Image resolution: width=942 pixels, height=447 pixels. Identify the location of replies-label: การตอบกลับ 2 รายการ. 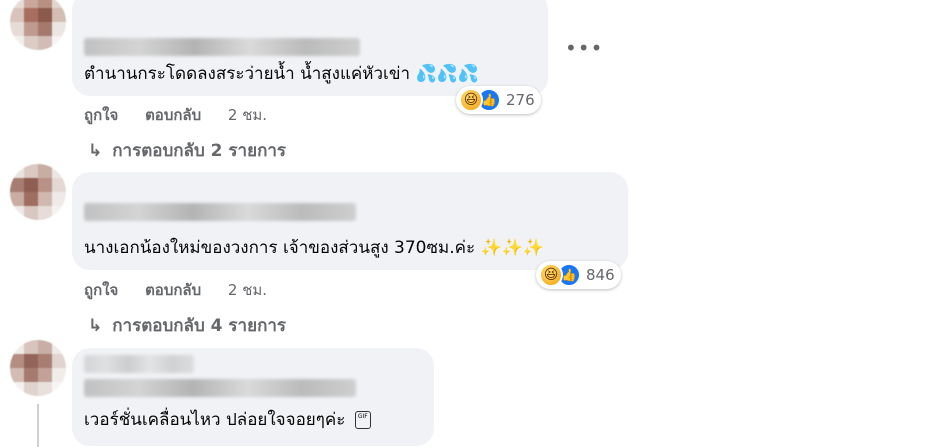
(199, 151).